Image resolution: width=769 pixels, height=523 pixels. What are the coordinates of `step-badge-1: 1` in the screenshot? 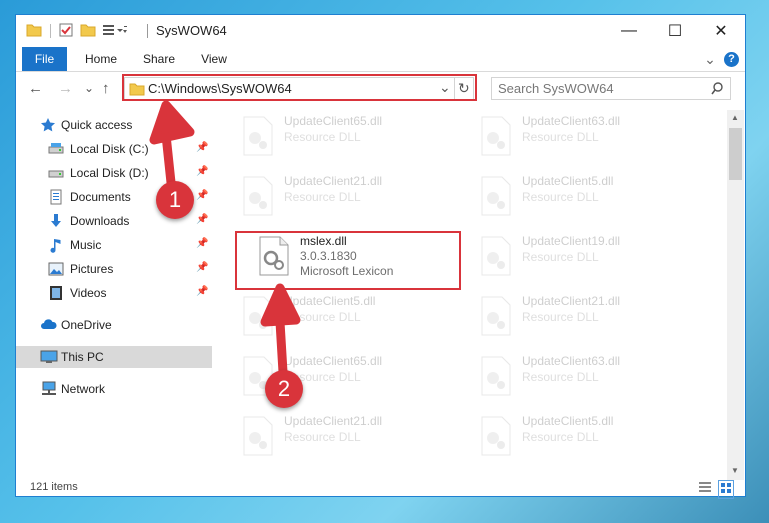 It's located at (175, 200).